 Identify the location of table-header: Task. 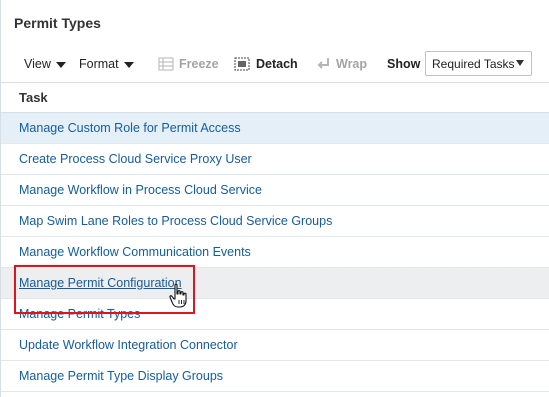
(275, 97).